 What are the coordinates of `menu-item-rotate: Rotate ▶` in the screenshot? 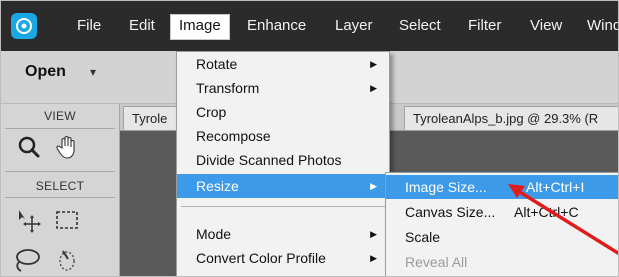 It's located at (283, 64).